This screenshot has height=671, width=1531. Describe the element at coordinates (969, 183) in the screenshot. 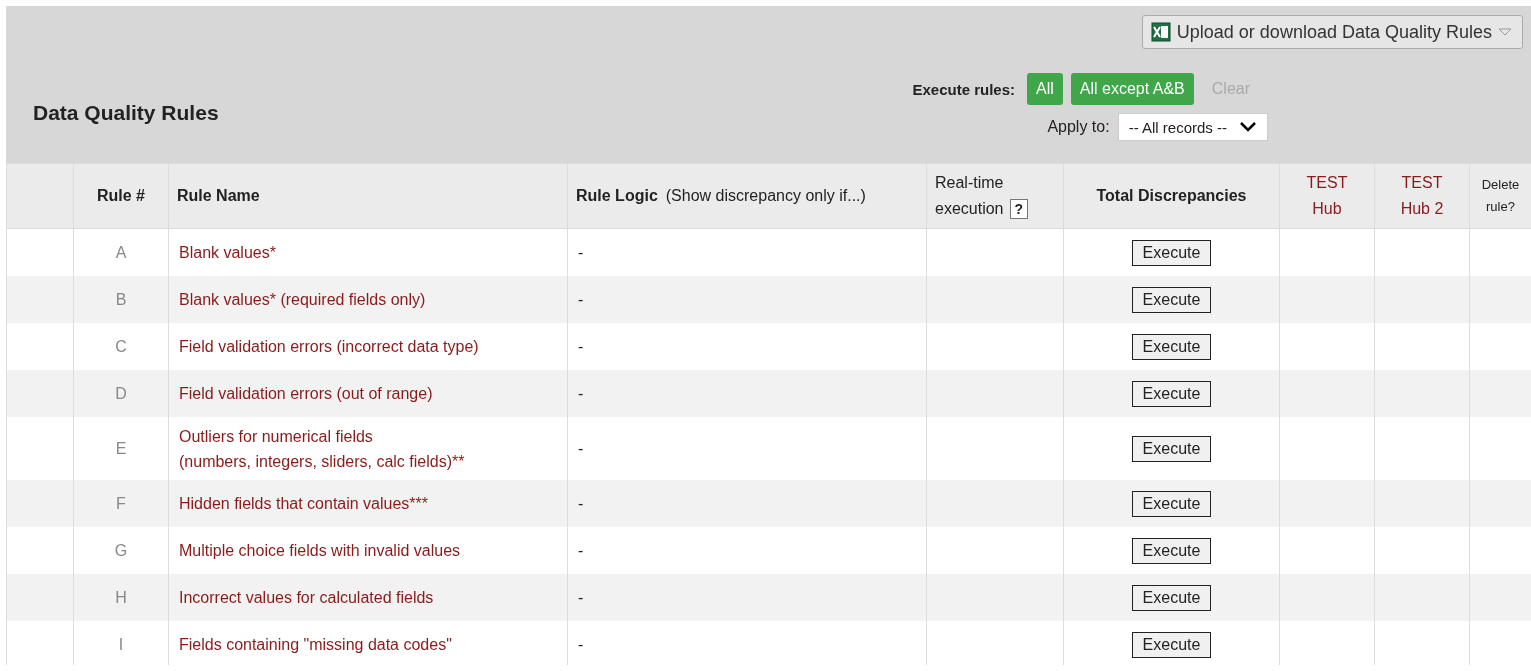

I see `column-header: Real-time` at that location.